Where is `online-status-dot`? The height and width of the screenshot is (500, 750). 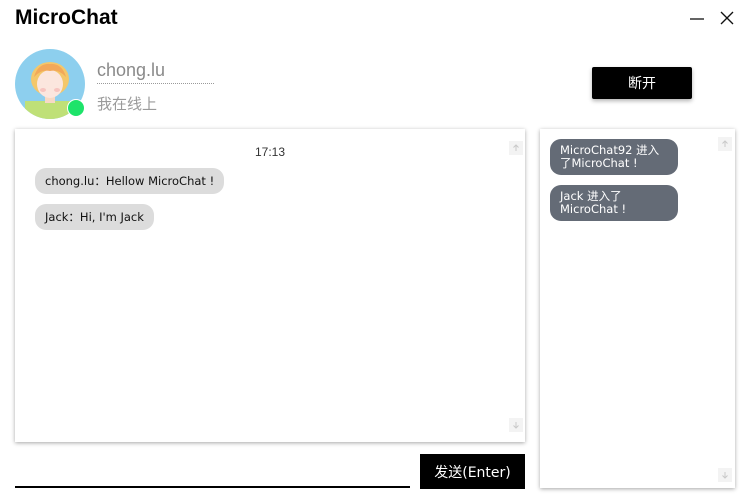
online-status-dot is located at coordinates (76, 108).